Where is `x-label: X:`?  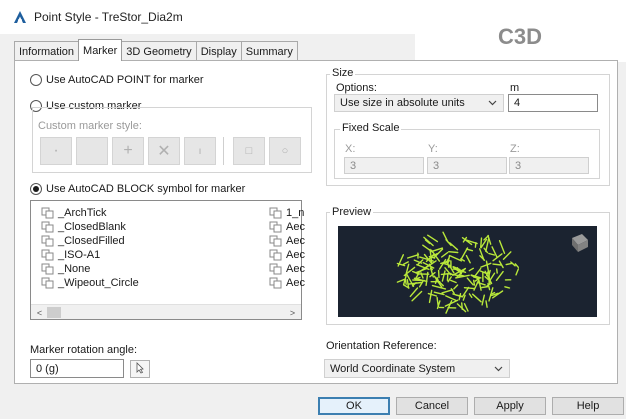
x-label: X: is located at coordinates (350, 149).